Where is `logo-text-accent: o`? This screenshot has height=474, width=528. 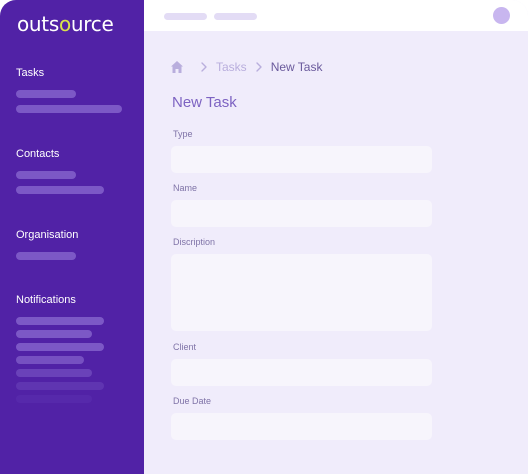
logo-text-accent: o is located at coordinates (64, 24).